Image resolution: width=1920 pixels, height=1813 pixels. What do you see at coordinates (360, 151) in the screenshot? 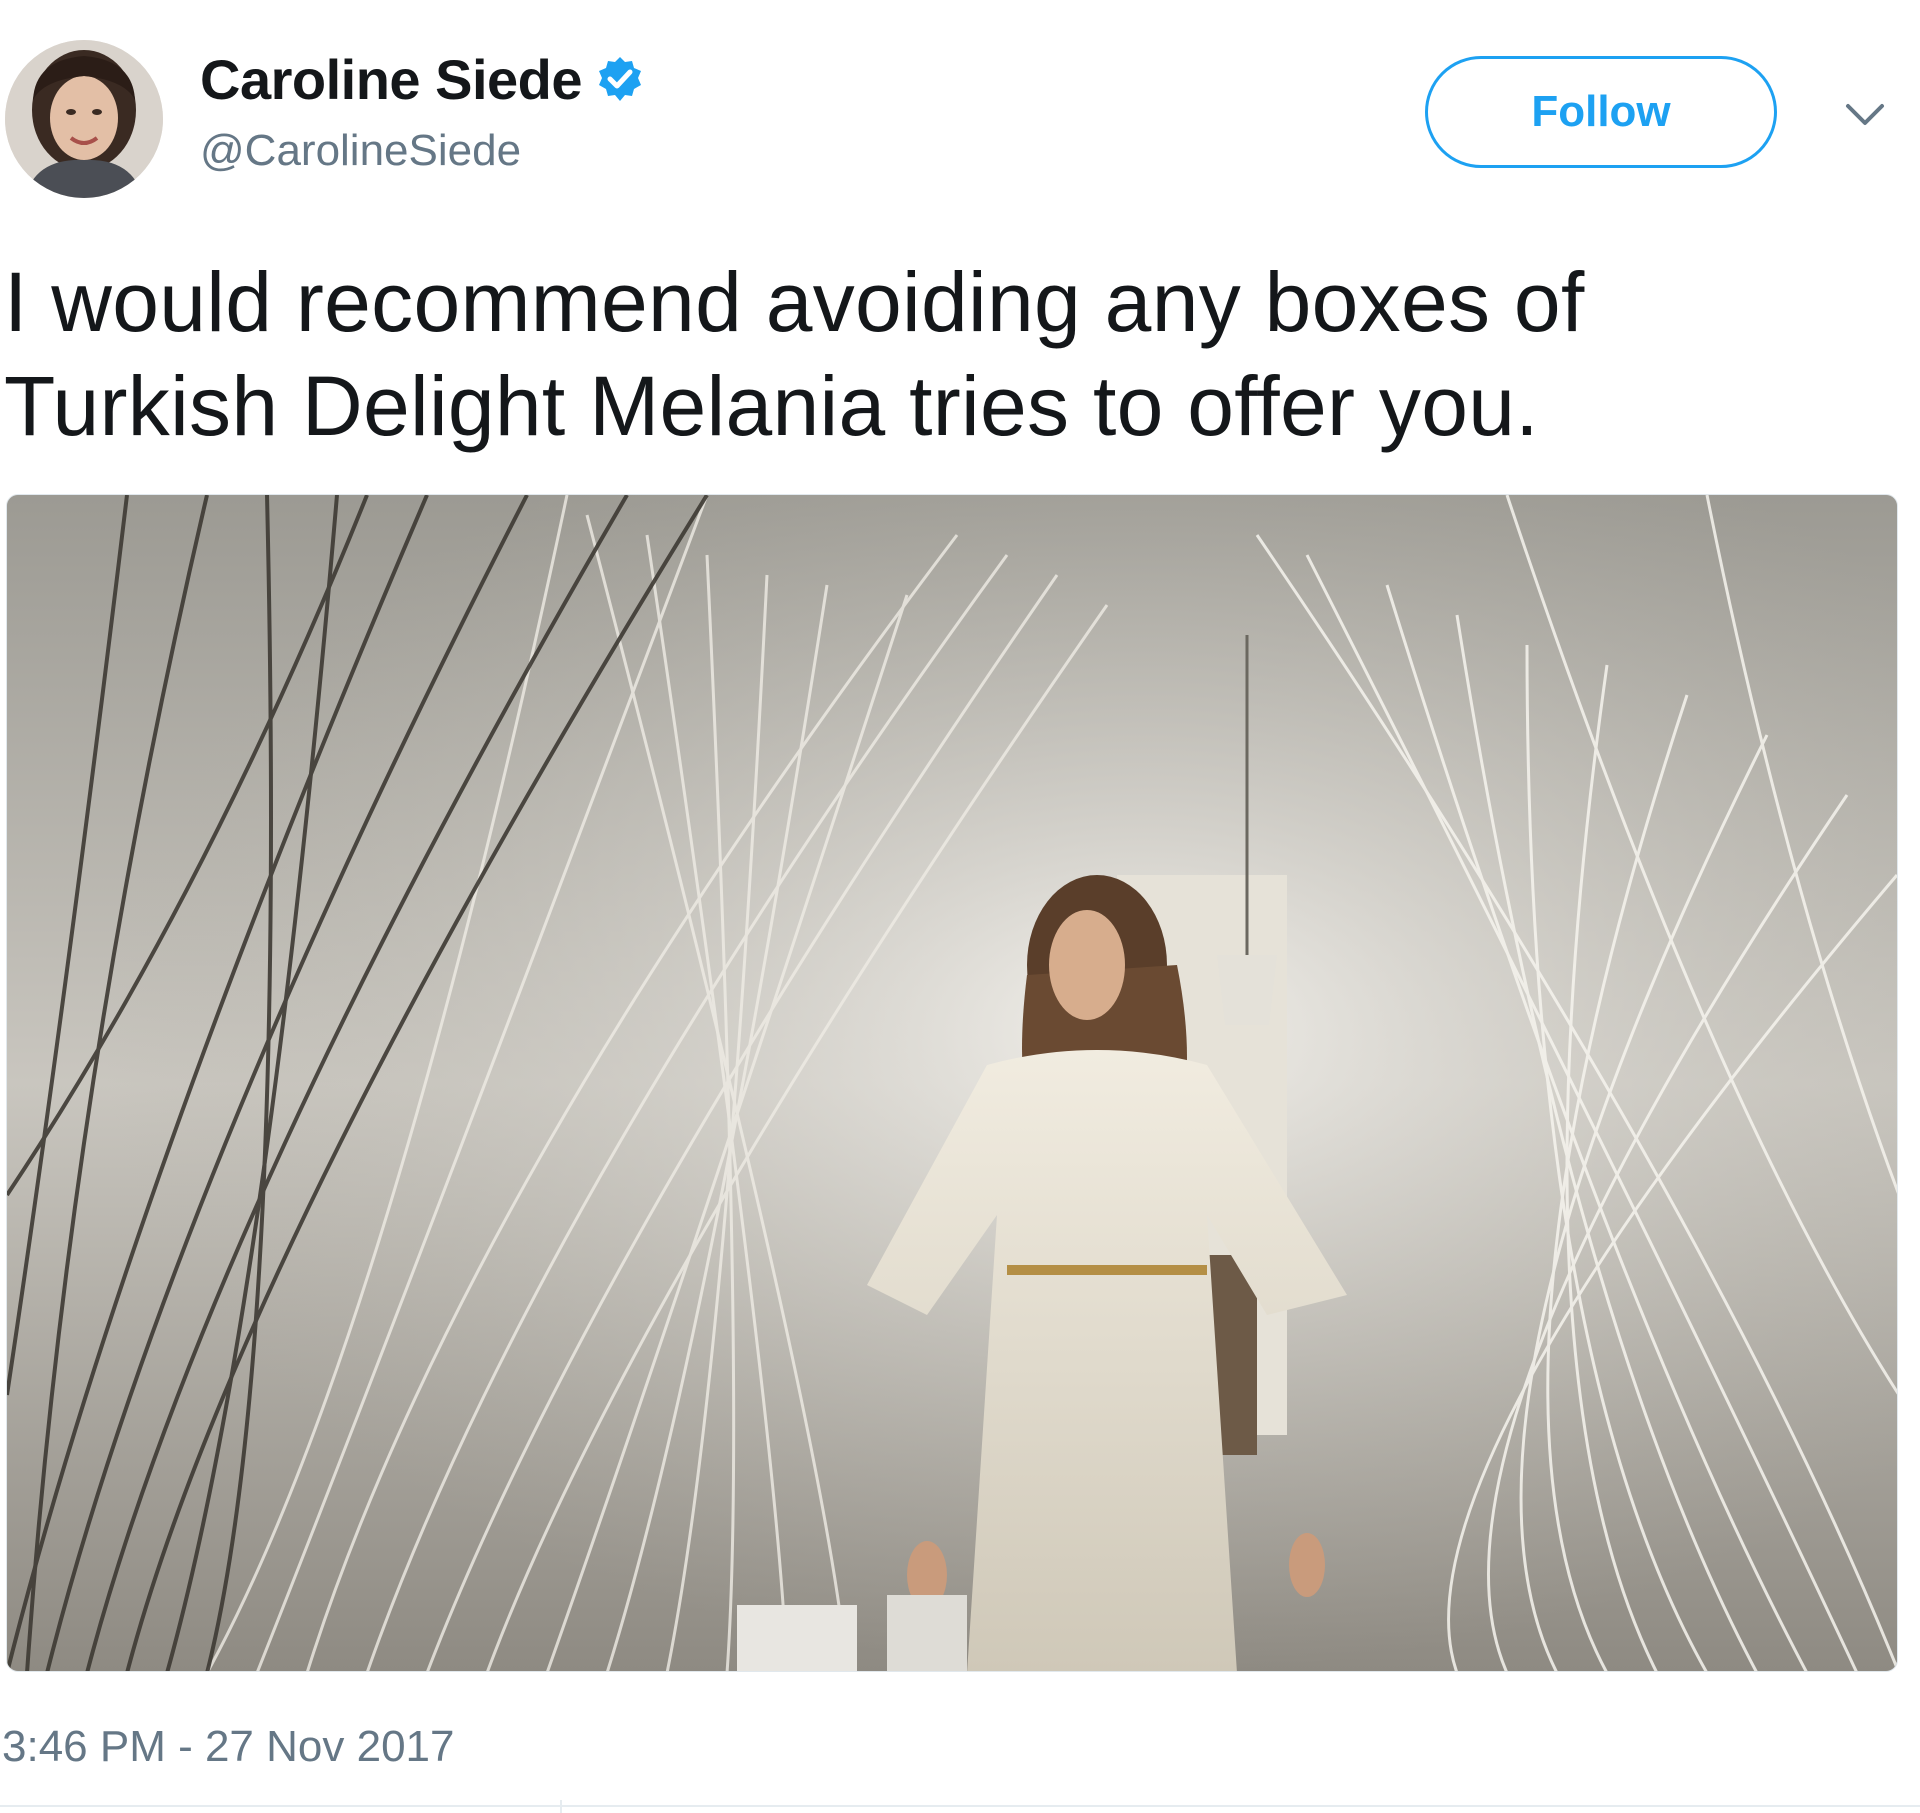
I see `author-handle: @CarolineSiede` at bounding box center [360, 151].